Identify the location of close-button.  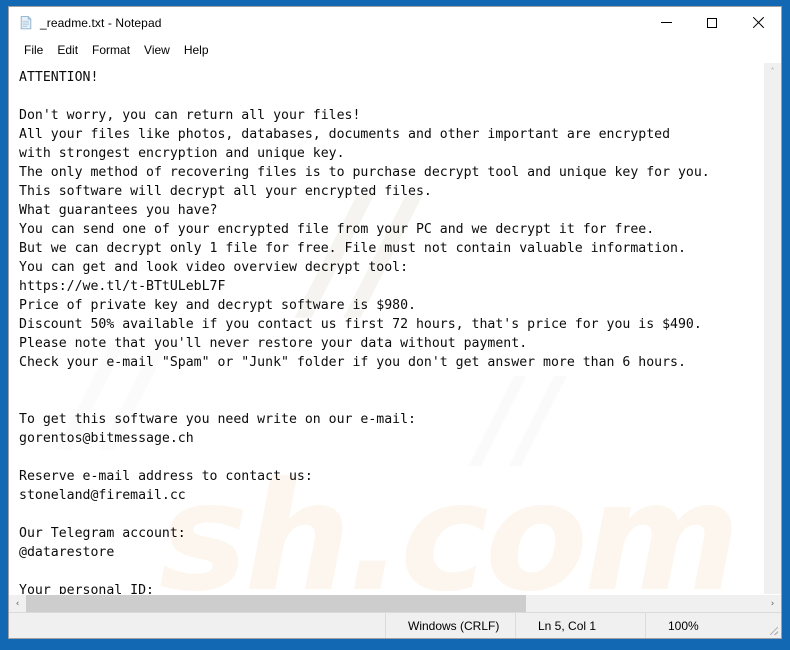
(758, 22).